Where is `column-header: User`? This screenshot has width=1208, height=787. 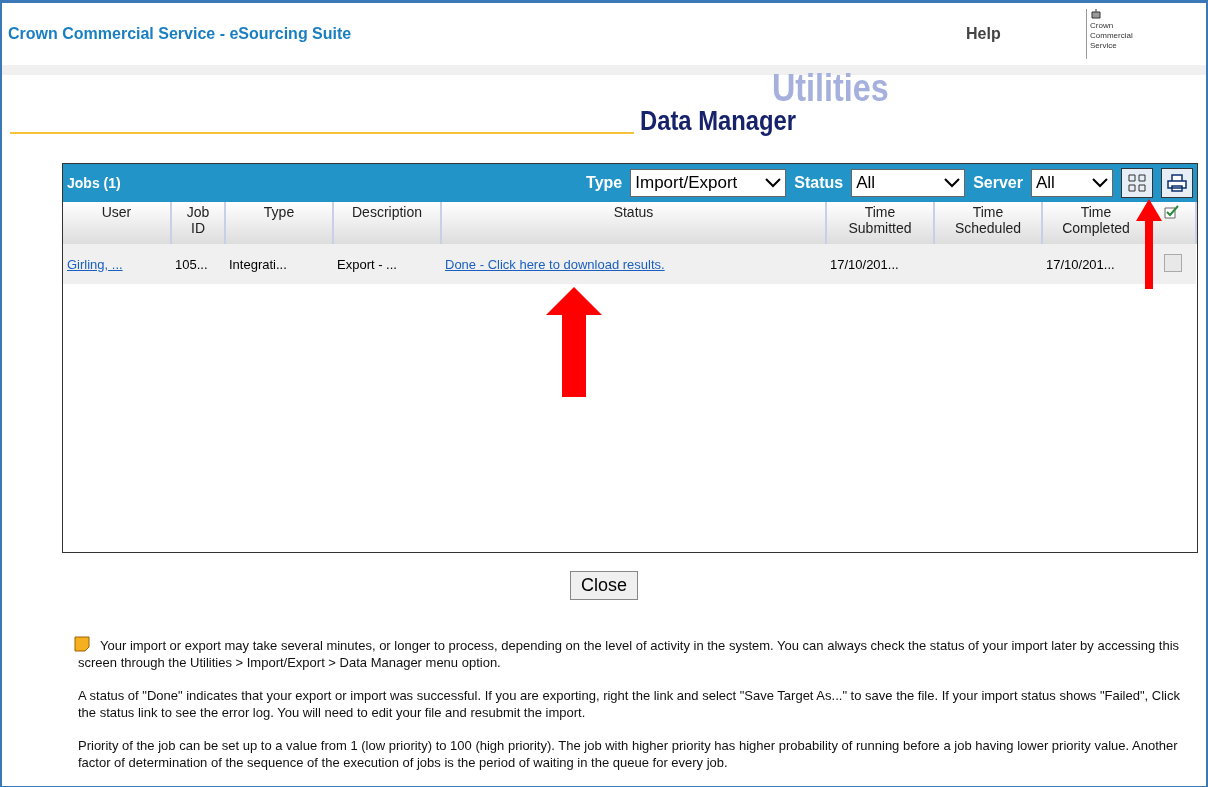
column-header: User is located at coordinates (117, 223).